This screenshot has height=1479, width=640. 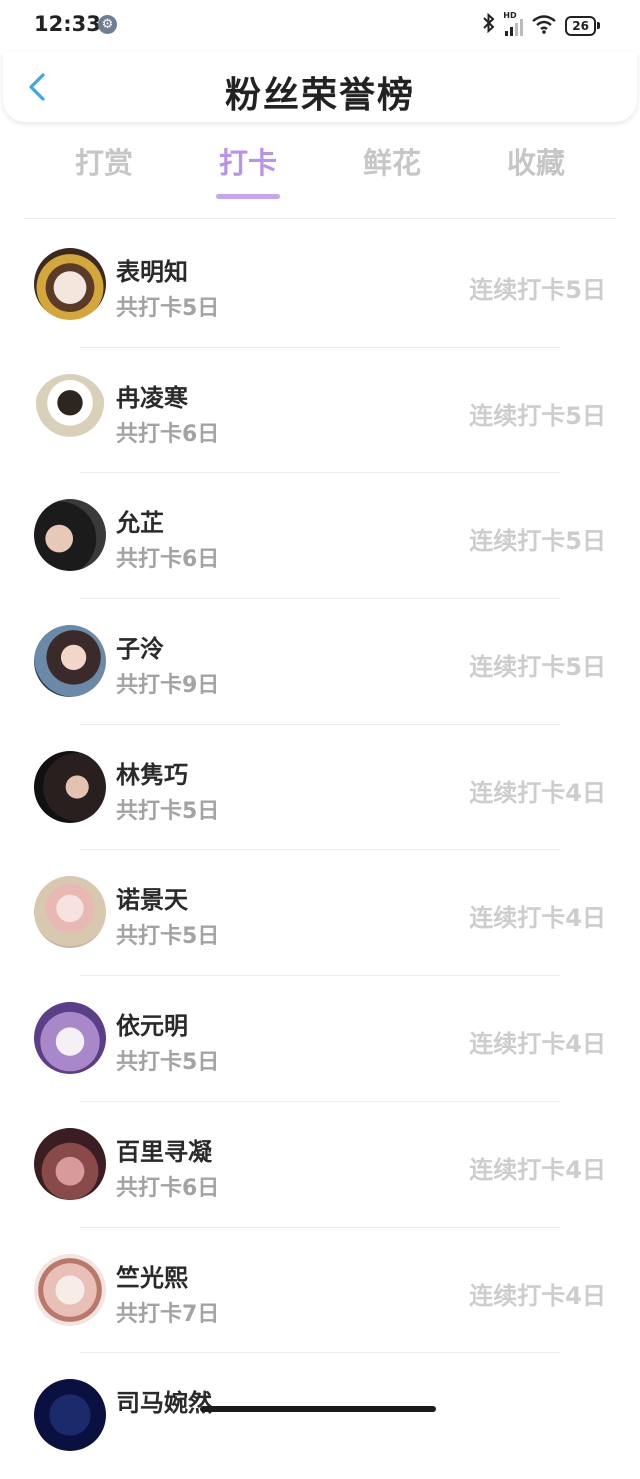 I want to click on fan-name: 表明知, so click(x=152, y=272).